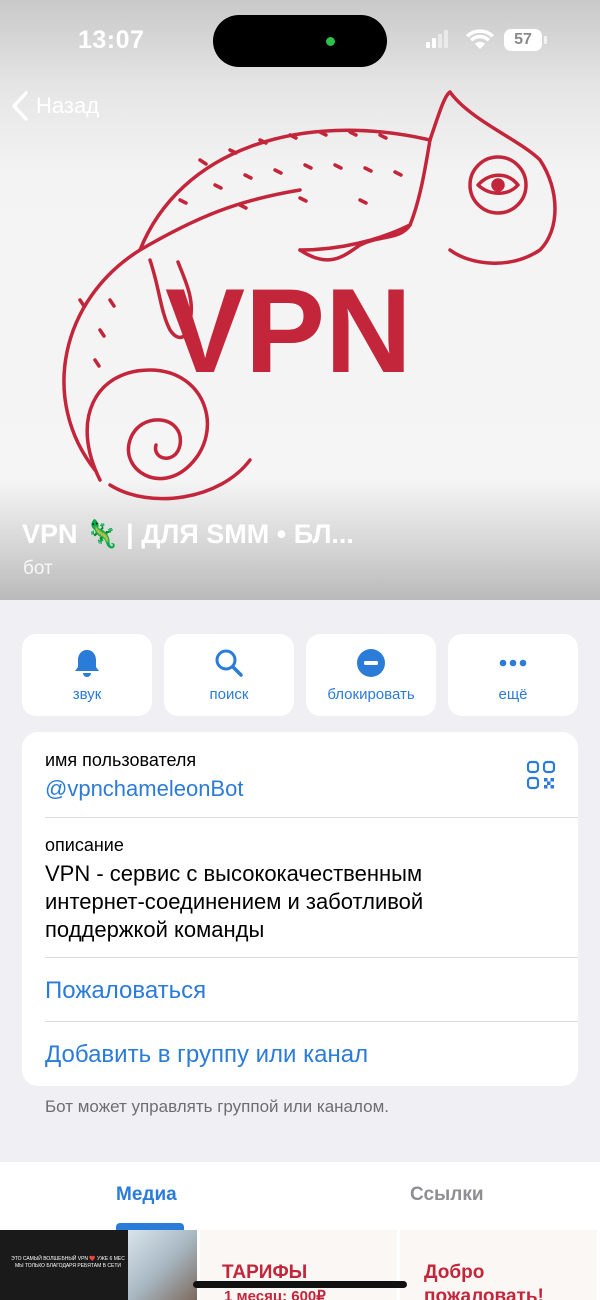 The image size is (600, 1300). What do you see at coordinates (125, 991) in the screenshot?
I see `report-button: Пожаловаться` at bounding box center [125, 991].